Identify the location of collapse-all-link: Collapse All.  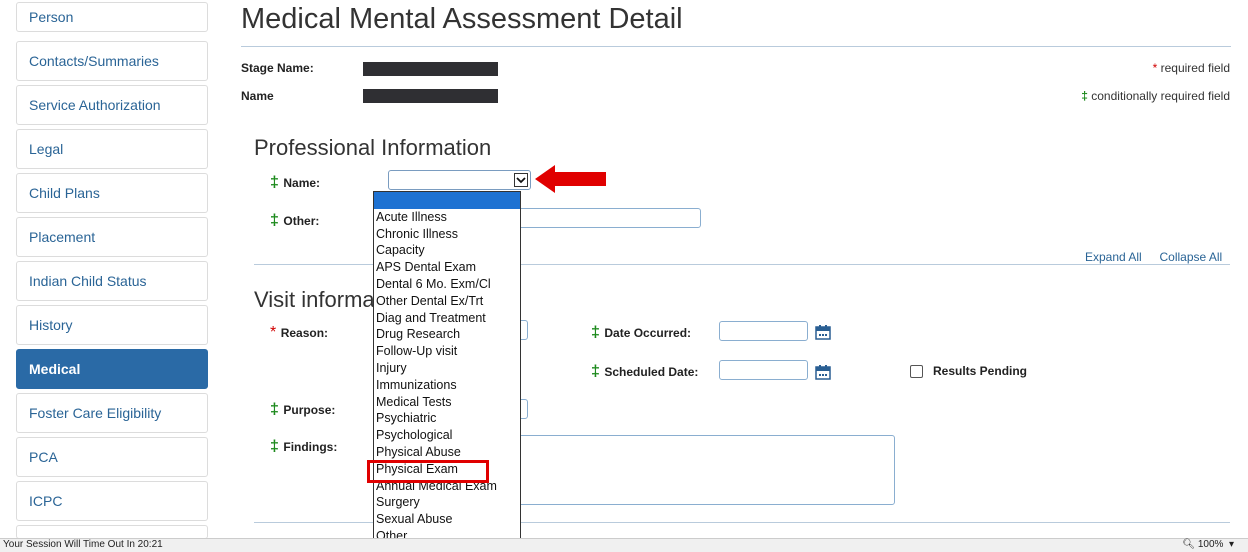
(1191, 257).